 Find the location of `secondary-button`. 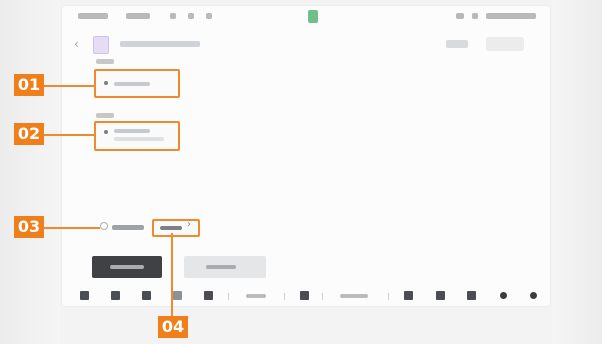

secondary-button is located at coordinates (225, 267).